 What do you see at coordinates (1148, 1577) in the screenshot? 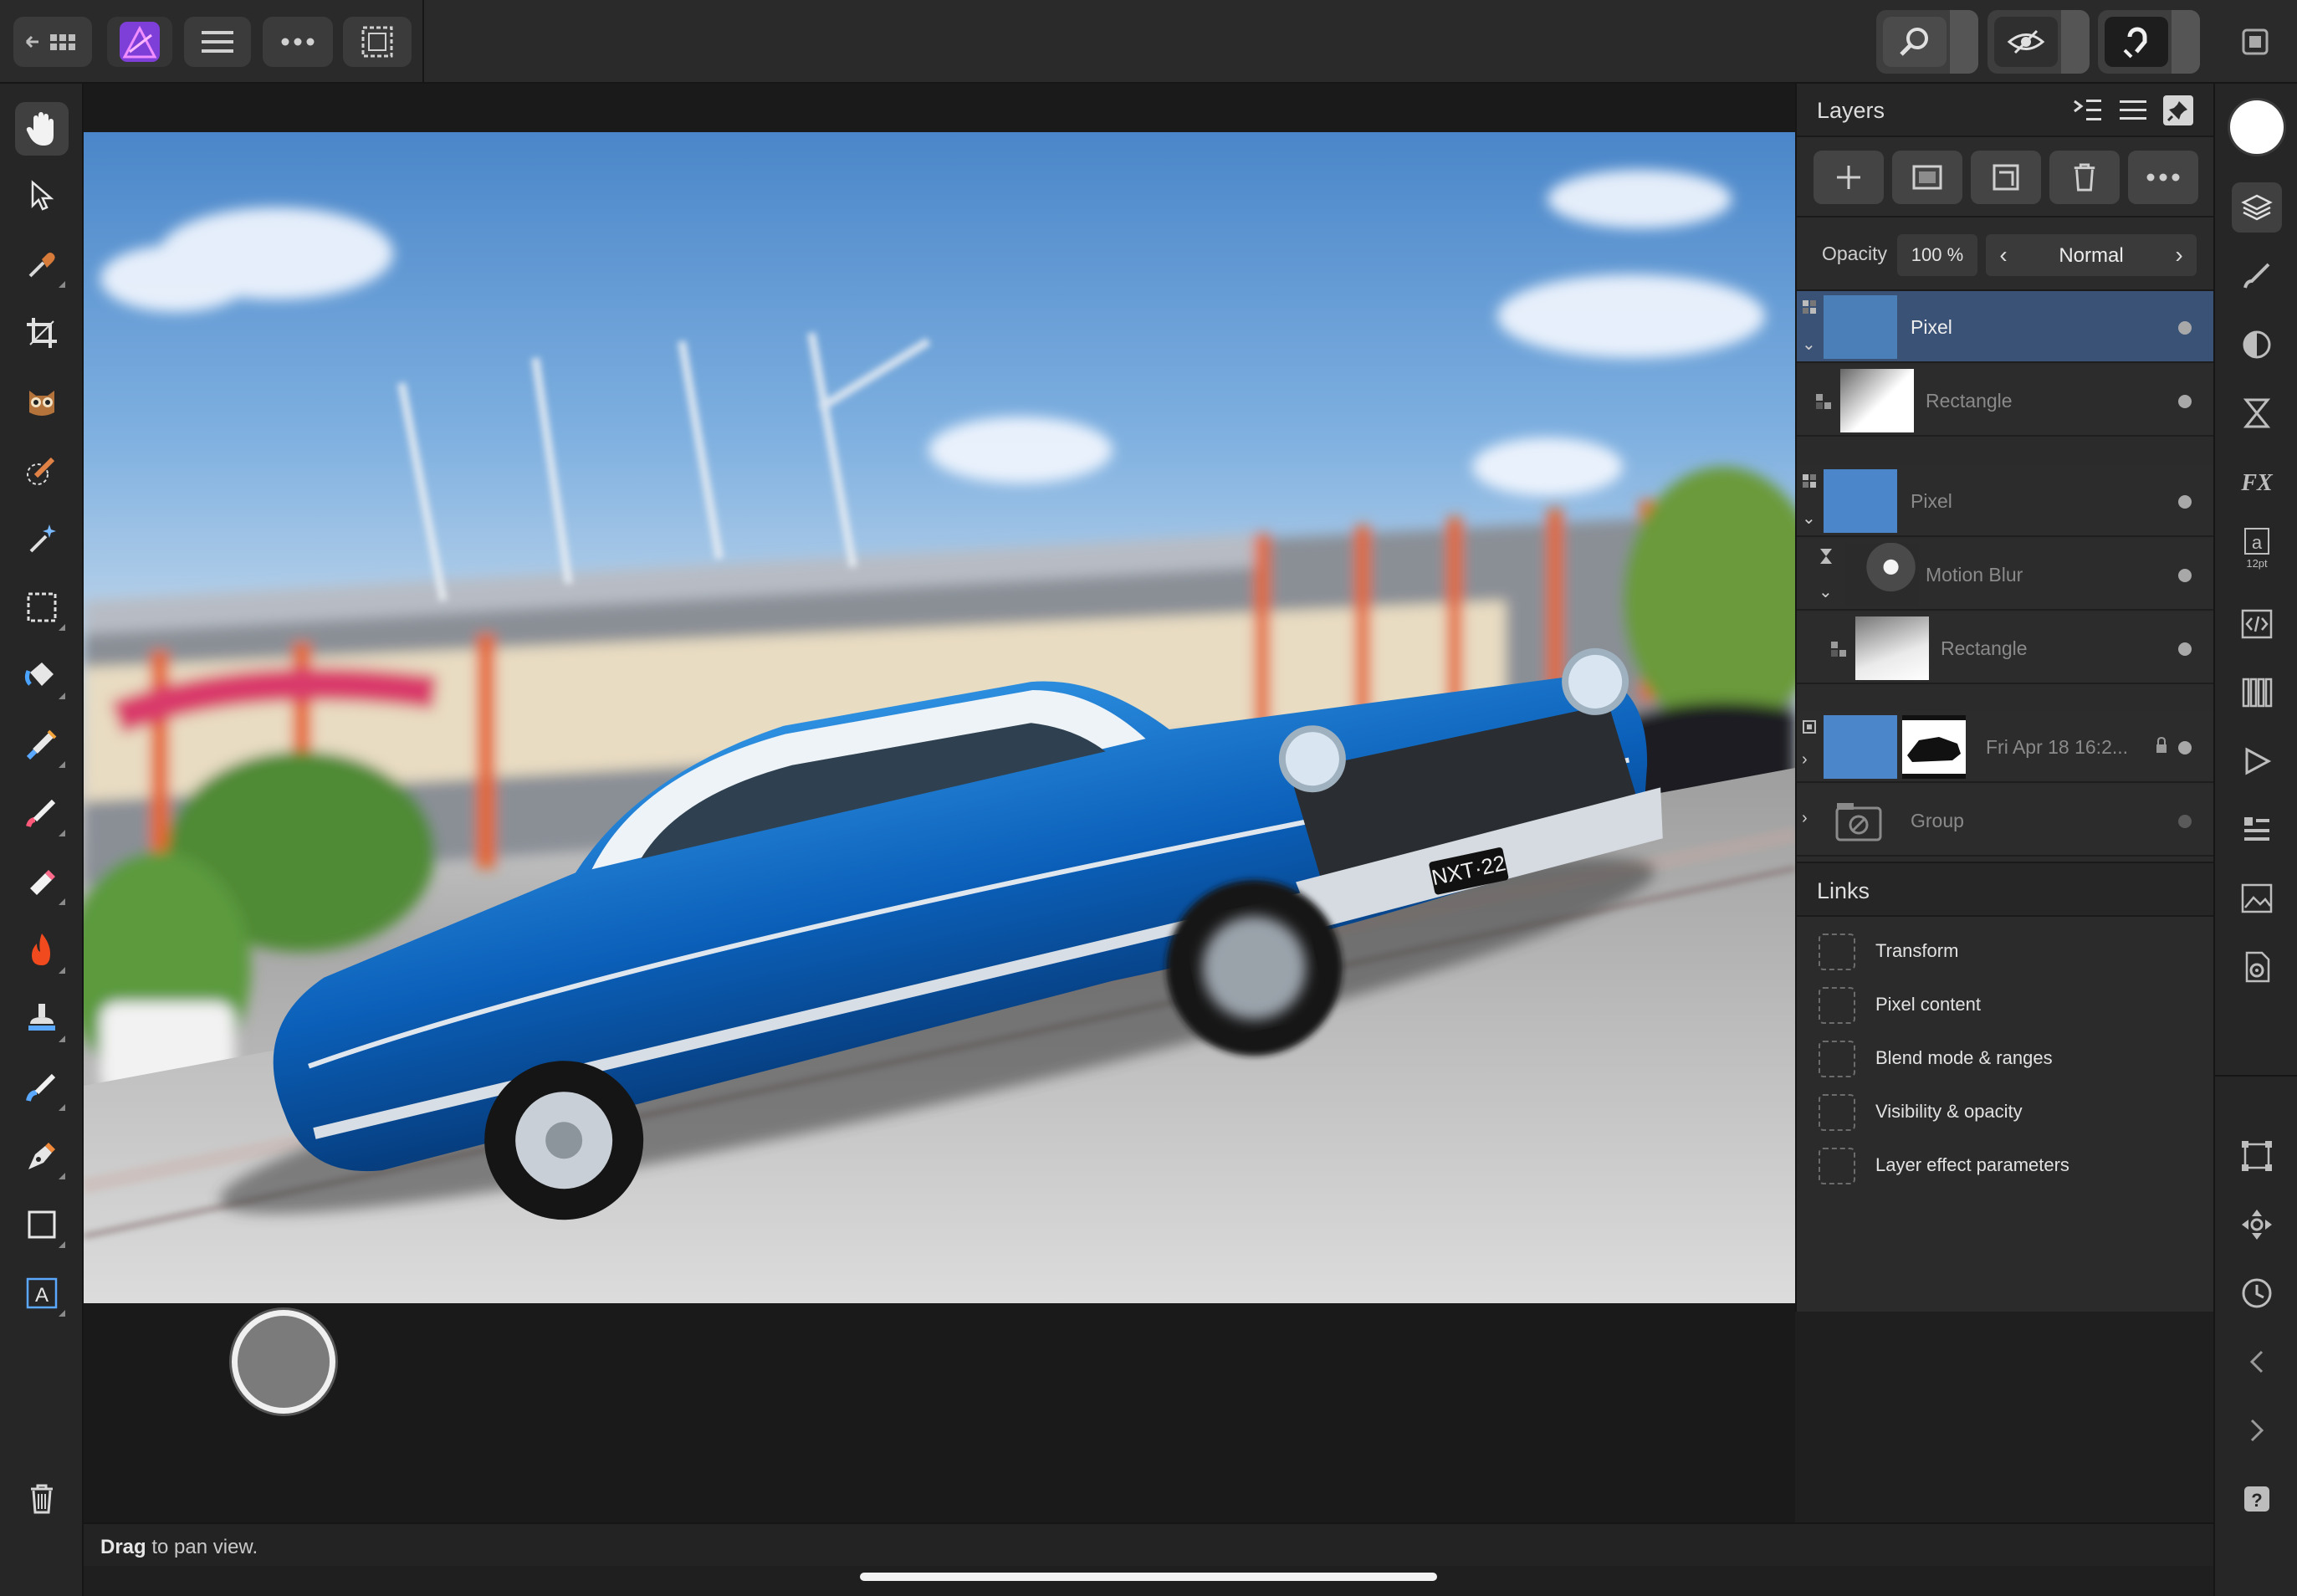
I see `home-indicator` at bounding box center [1148, 1577].